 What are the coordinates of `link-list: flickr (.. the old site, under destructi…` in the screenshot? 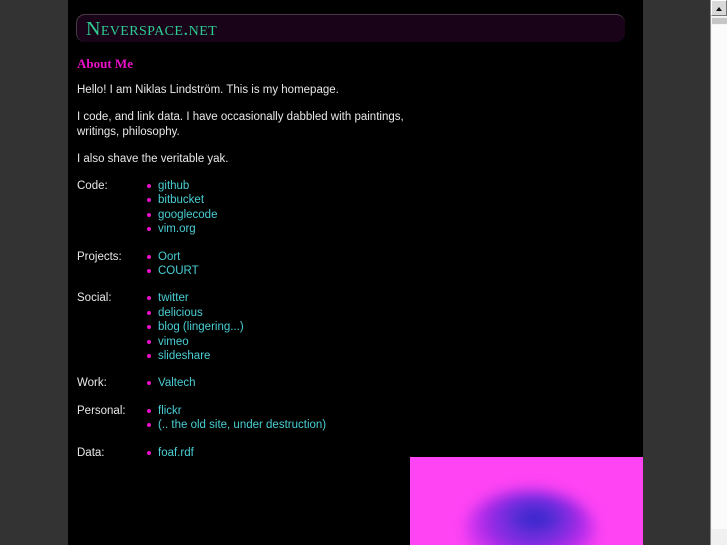 It's located at (355, 418).